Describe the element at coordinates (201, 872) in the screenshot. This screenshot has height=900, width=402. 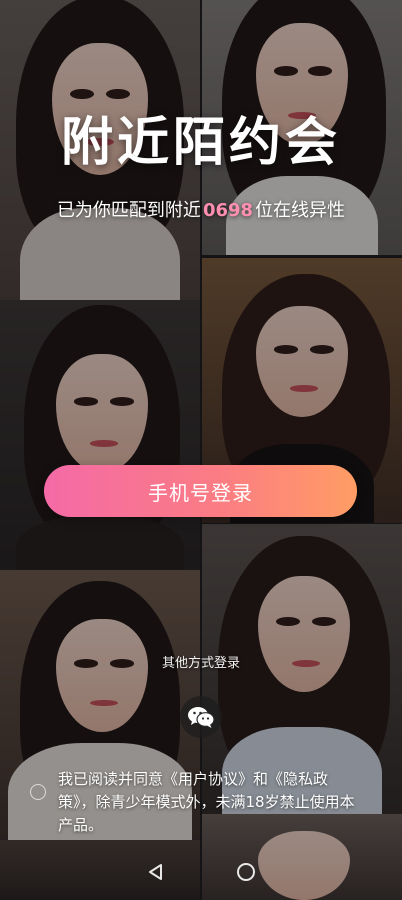
I see `system-nav-bar` at that location.